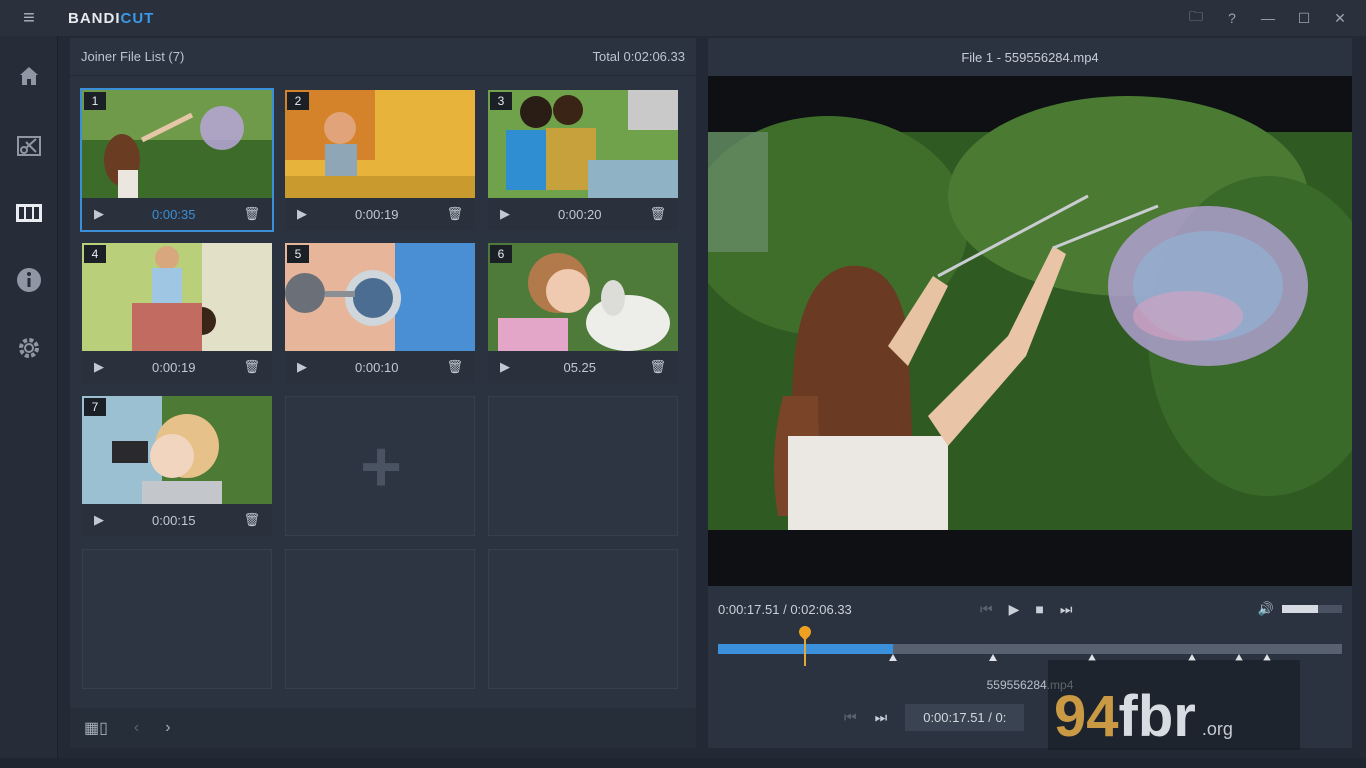  I want to click on file-card-bar: ▶ 0:00:10 🗑, so click(380, 367).